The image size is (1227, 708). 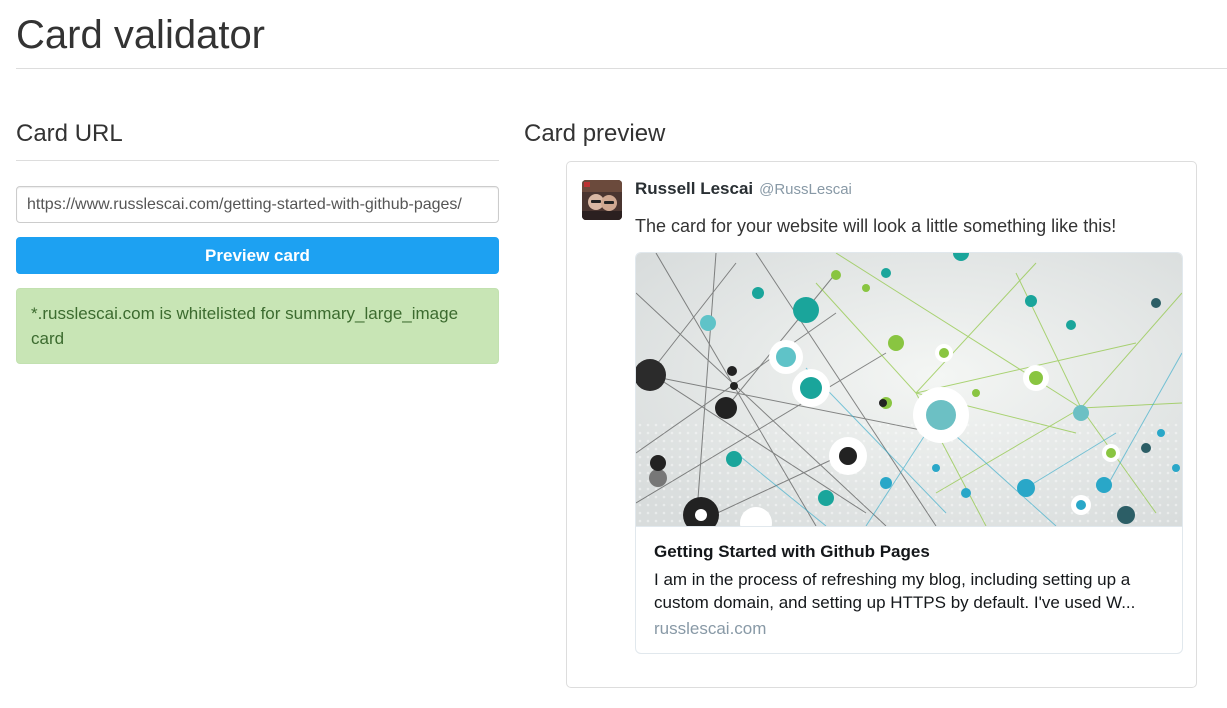 I want to click on avatar, so click(x=602, y=200).